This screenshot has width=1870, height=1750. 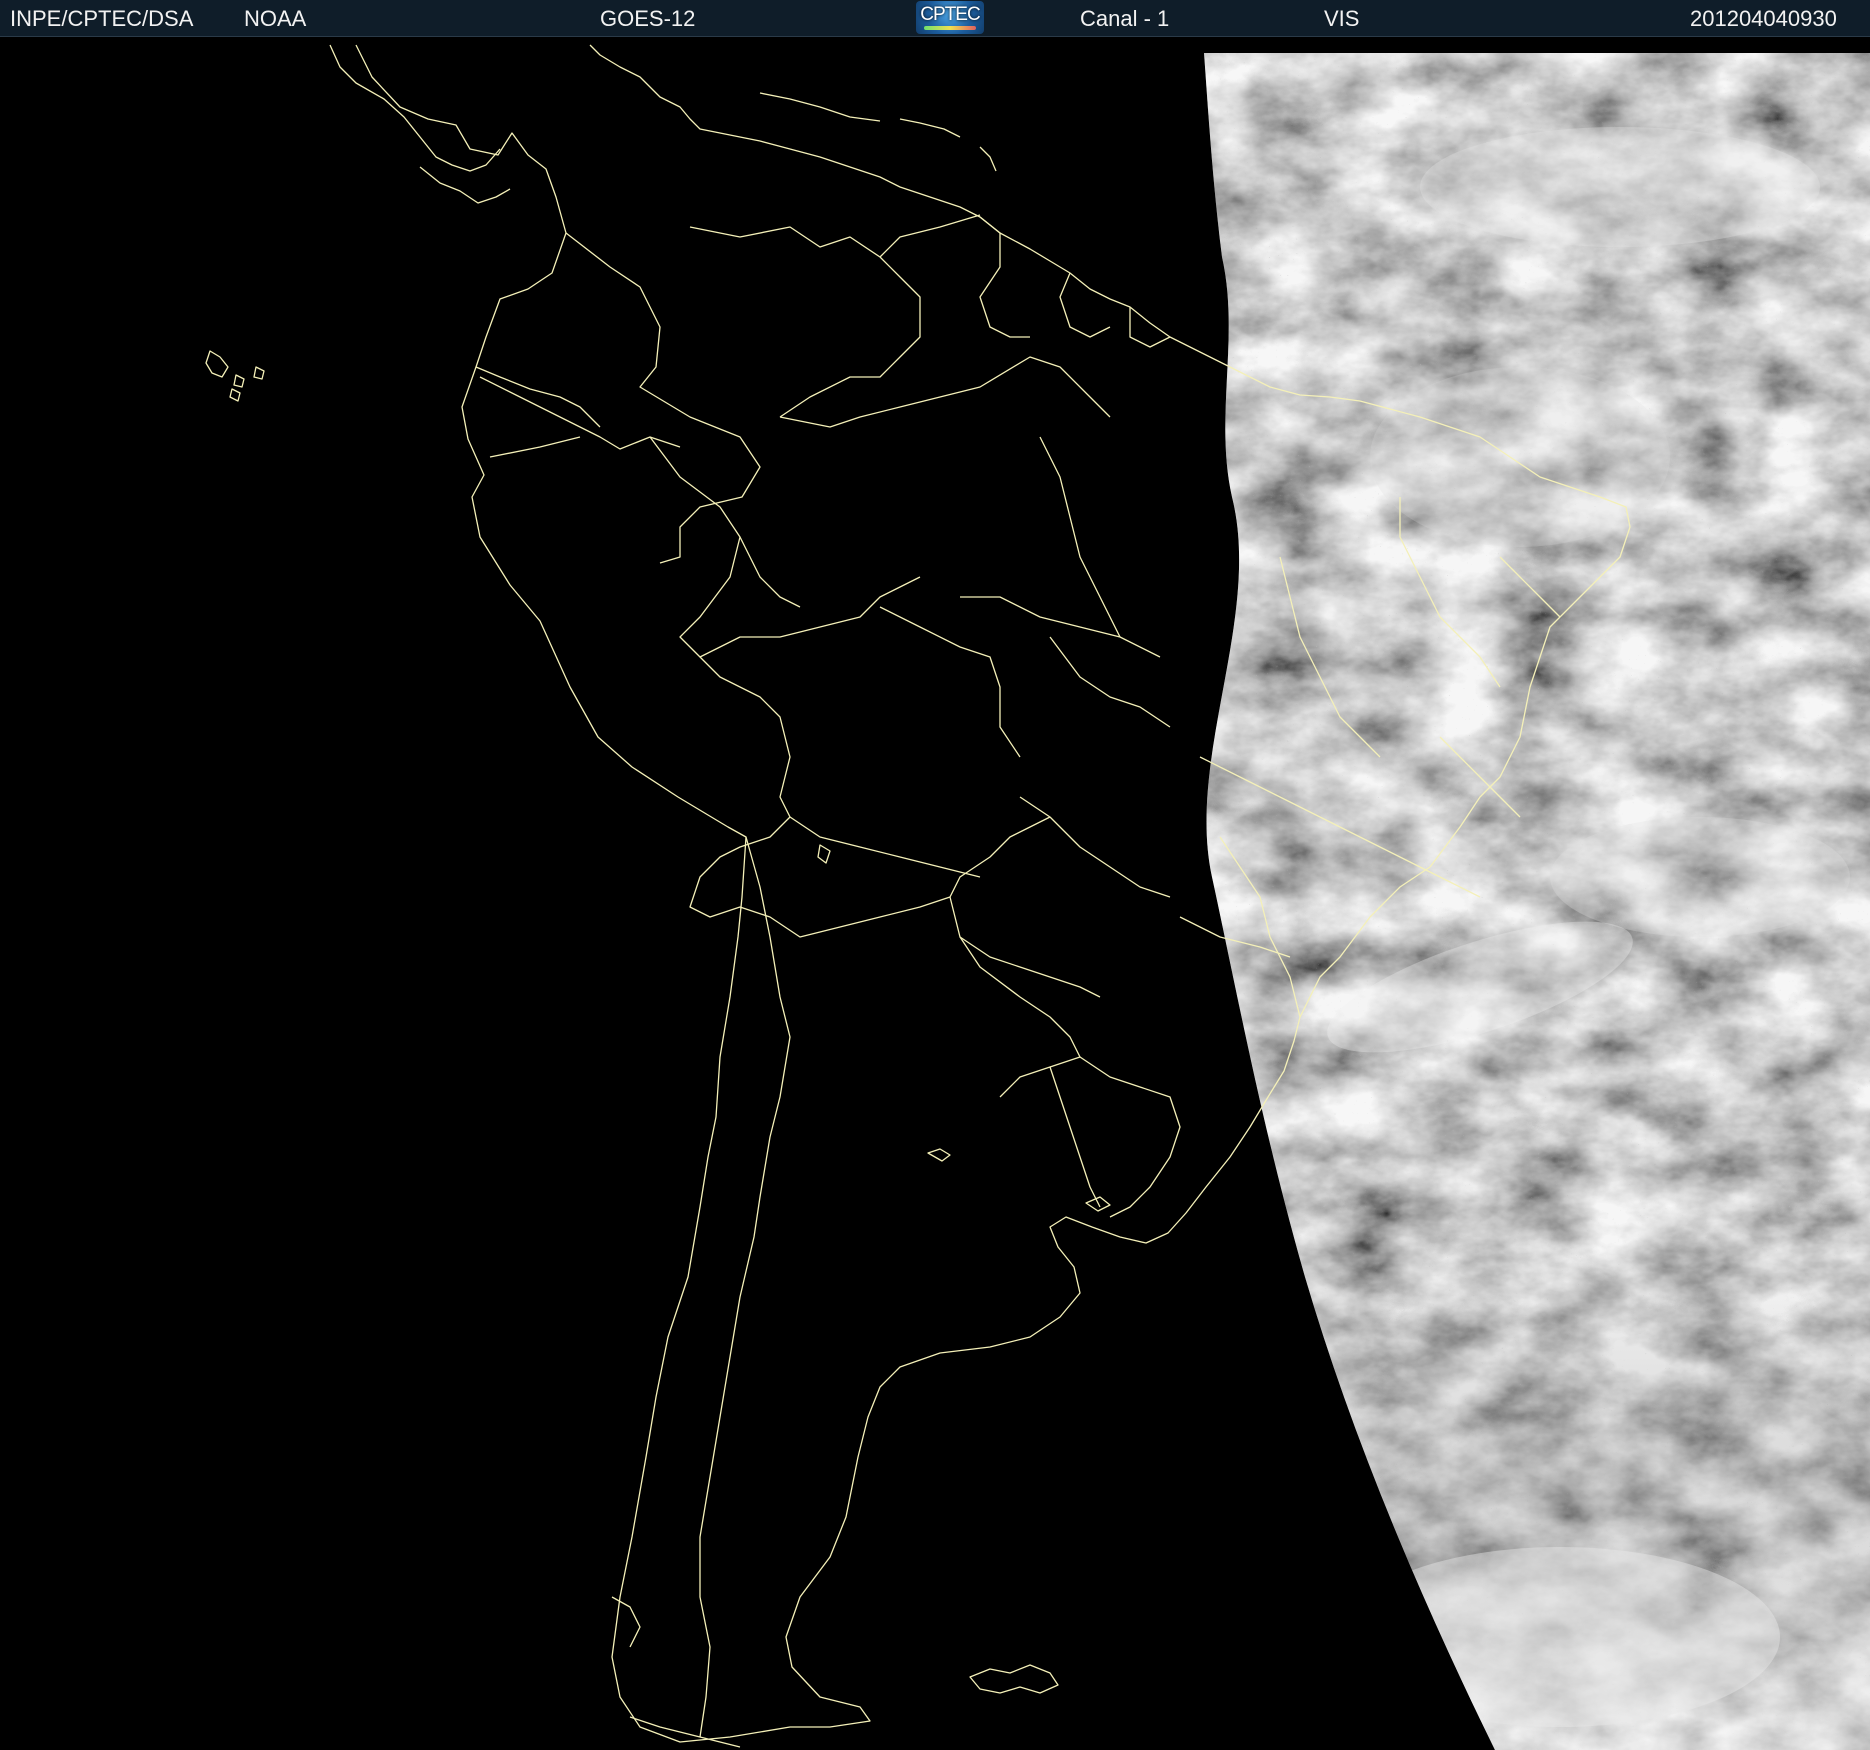 I want to click on institution-label: INPE/CPTEC/DSA, so click(x=102, y=18).